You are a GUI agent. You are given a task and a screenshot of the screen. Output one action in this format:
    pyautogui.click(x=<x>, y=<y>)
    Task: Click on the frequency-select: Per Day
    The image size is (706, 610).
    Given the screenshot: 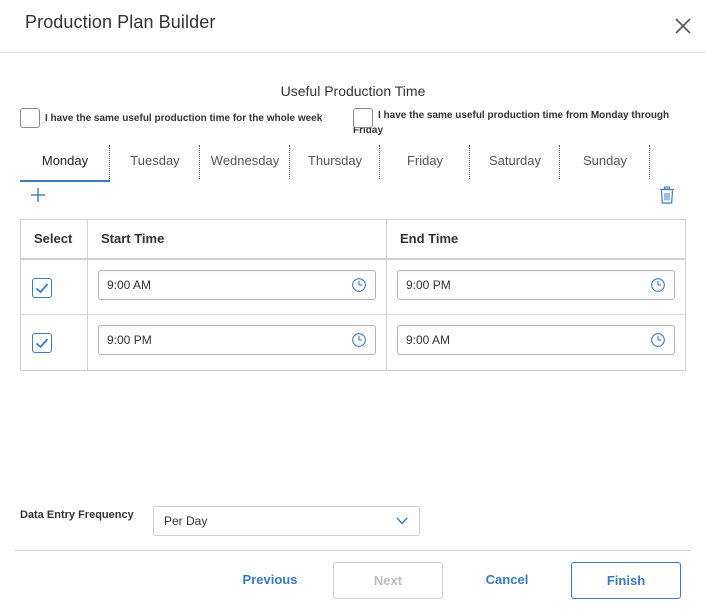 What is the action you would take?
    pyautogui.click(x=286, y=521)
    